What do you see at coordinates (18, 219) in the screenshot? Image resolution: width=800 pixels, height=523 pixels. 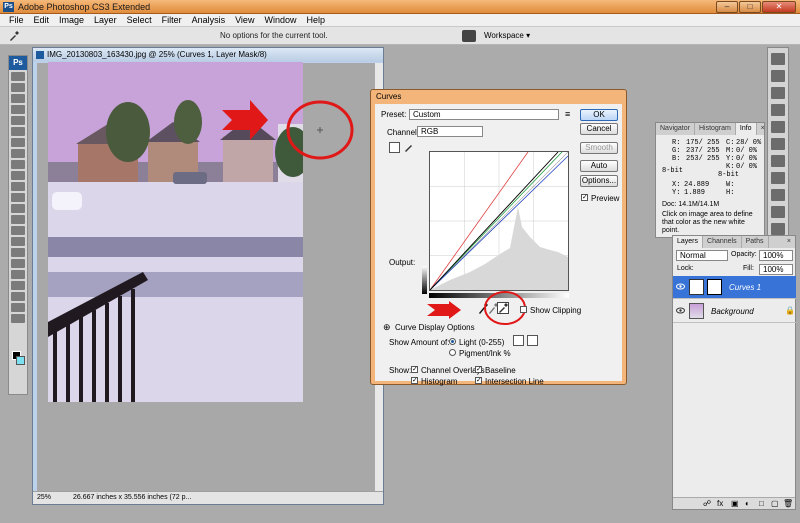 I see `dodge-tool-icon` at bounding box center [18, 219].